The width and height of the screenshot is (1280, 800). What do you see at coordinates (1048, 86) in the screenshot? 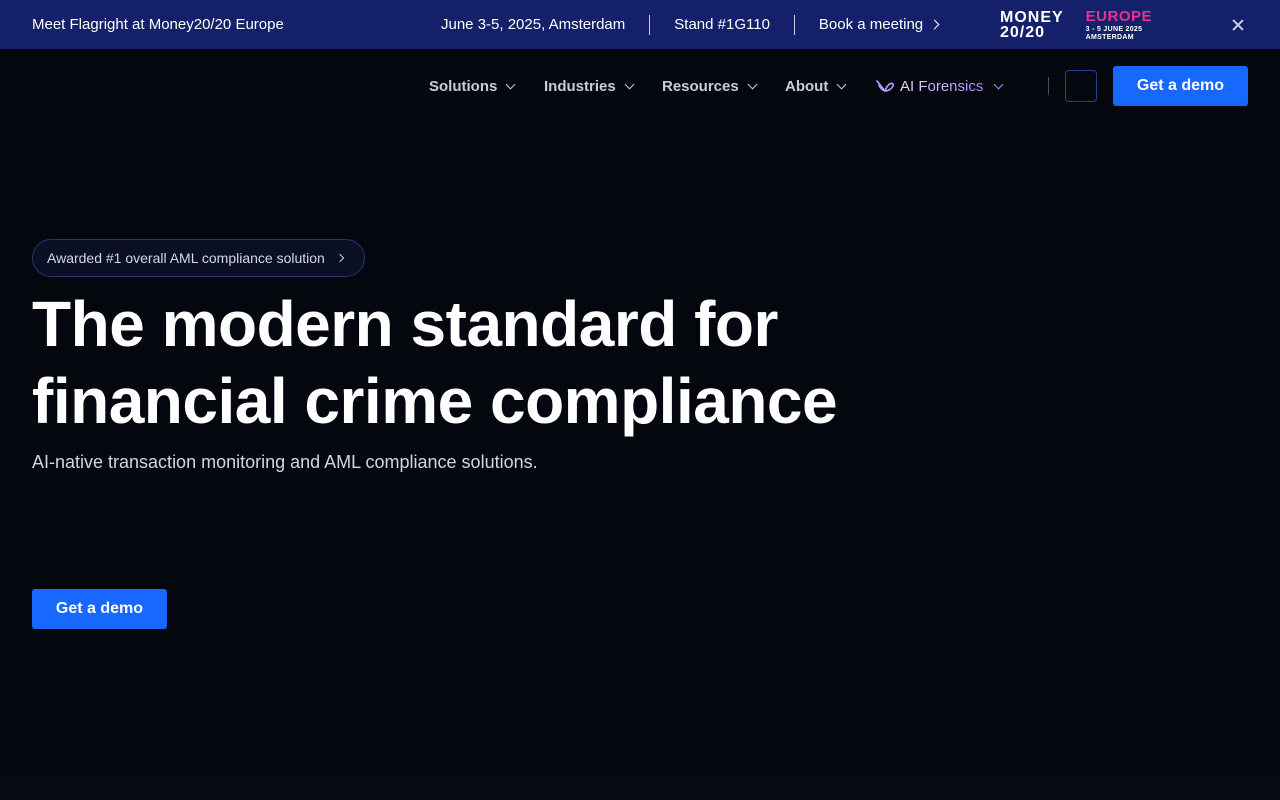
I see `nav-divider` at bounding box center [1048, 86].